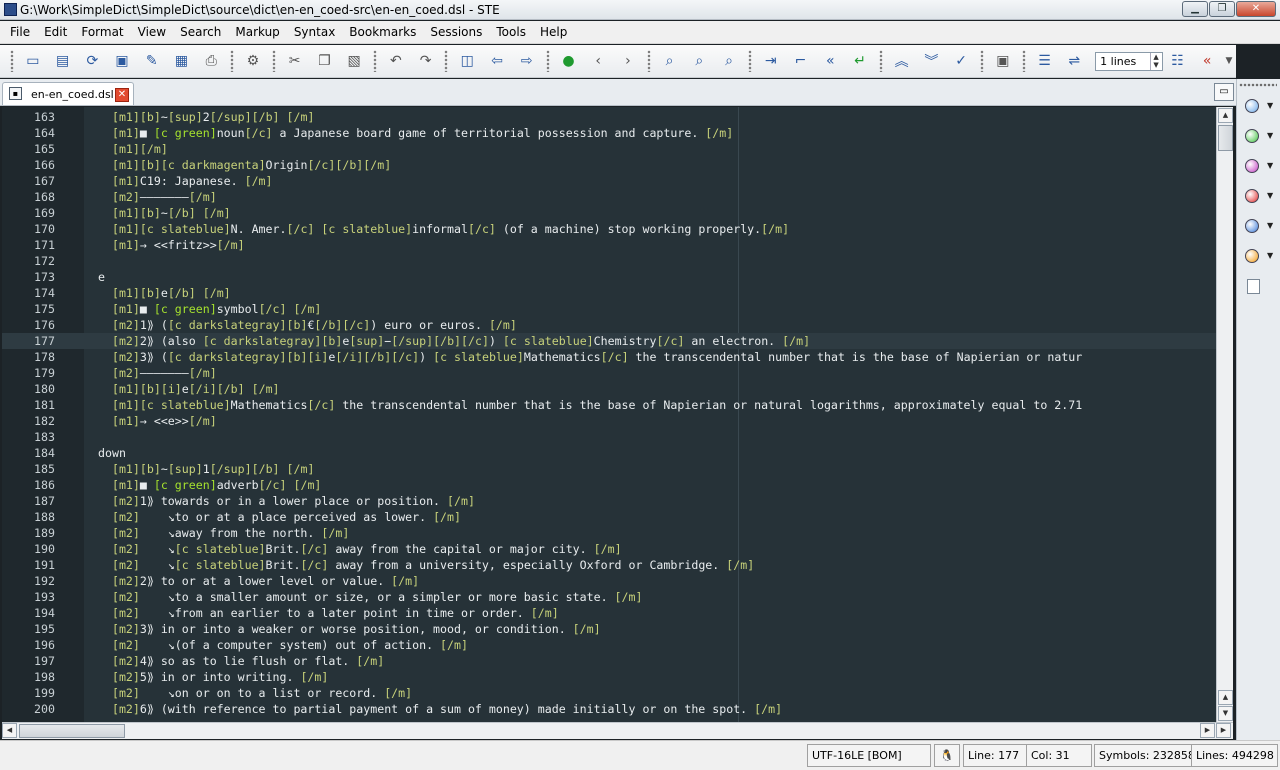 This screenshot has width=1280, height=770. I want to click on line-text: [m2]4⟫ so as to lie flush or flat. [/m], so click(241, 661).